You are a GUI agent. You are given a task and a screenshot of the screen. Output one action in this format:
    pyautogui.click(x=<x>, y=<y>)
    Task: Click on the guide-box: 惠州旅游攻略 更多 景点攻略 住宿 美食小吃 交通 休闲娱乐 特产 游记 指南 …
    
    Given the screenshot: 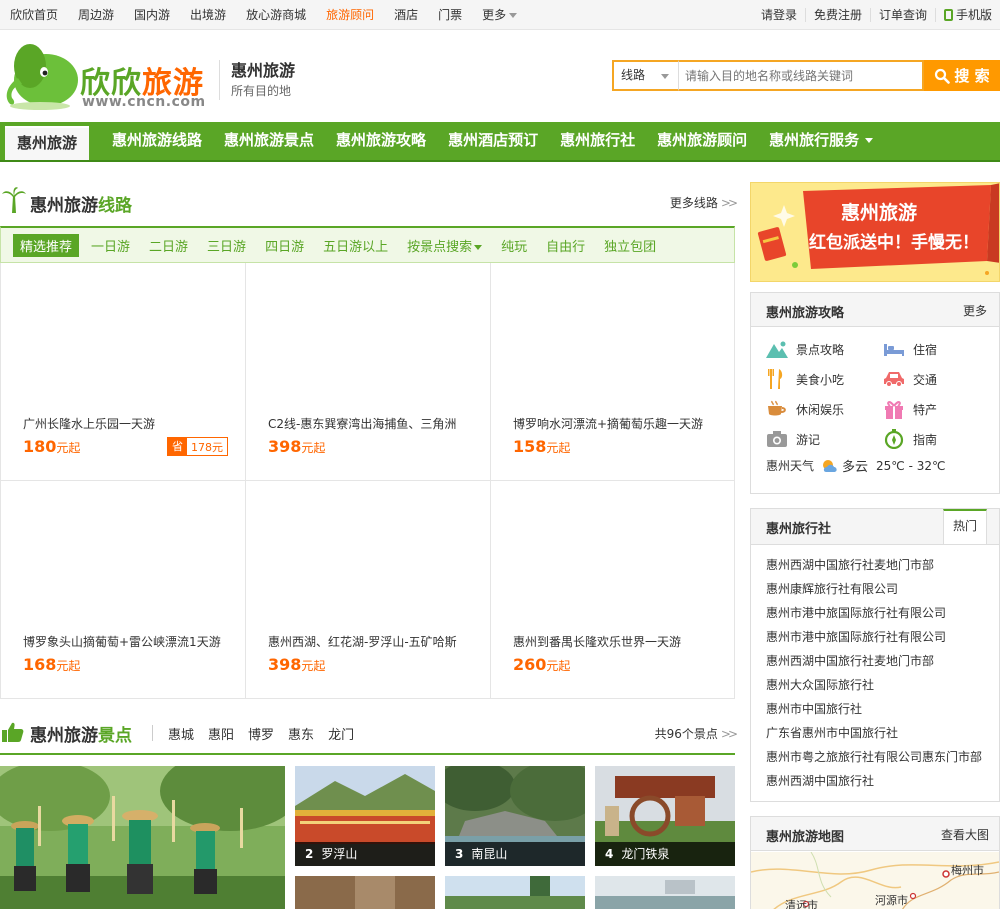 What is the action you would take?
    pyautogui.click(x=875, y=393)
    